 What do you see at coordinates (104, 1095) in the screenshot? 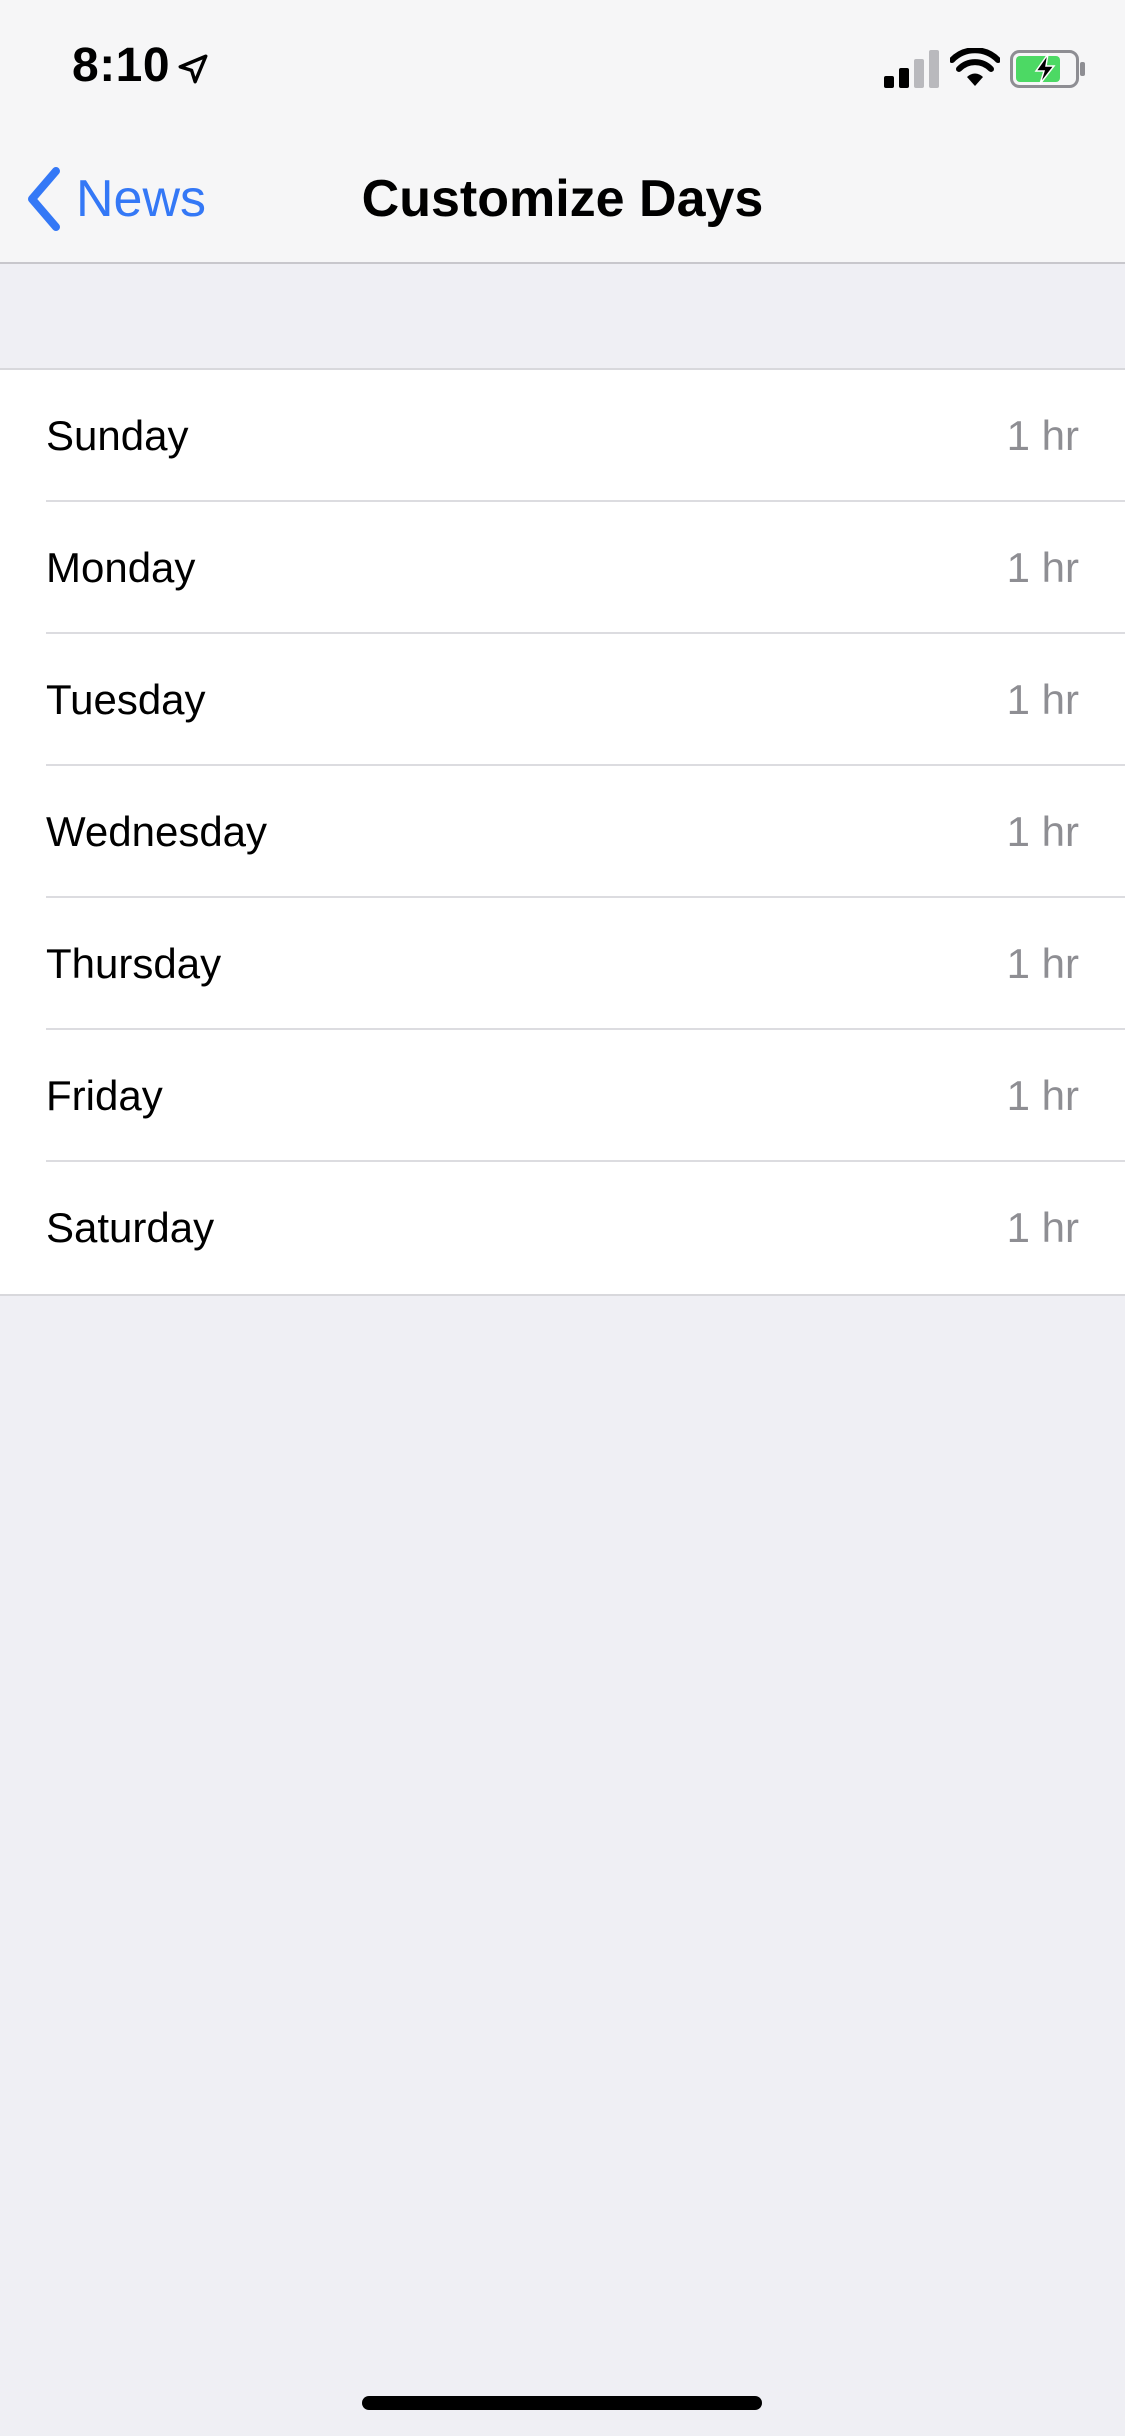
I see `day-label: Friday` at bounding box center [104, 1095].